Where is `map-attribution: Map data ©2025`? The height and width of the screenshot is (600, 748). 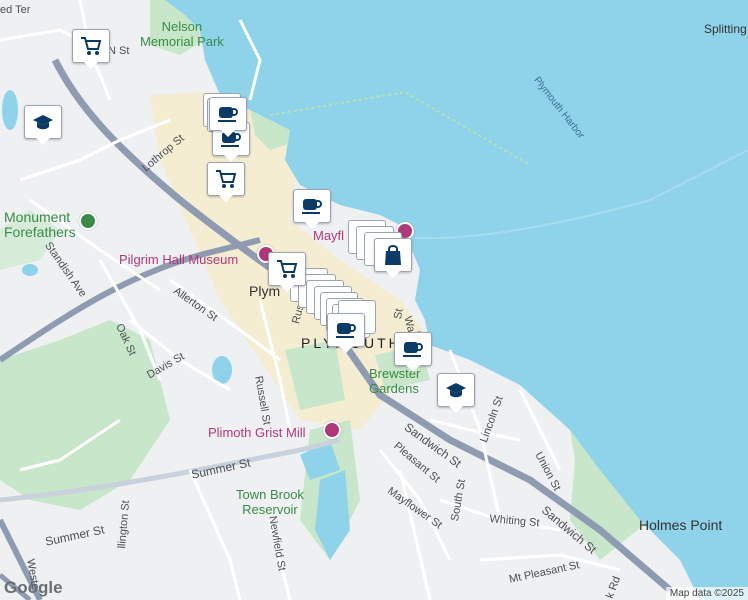 map-attribution: Map data ©2025 is located at coordinates (706, 593).